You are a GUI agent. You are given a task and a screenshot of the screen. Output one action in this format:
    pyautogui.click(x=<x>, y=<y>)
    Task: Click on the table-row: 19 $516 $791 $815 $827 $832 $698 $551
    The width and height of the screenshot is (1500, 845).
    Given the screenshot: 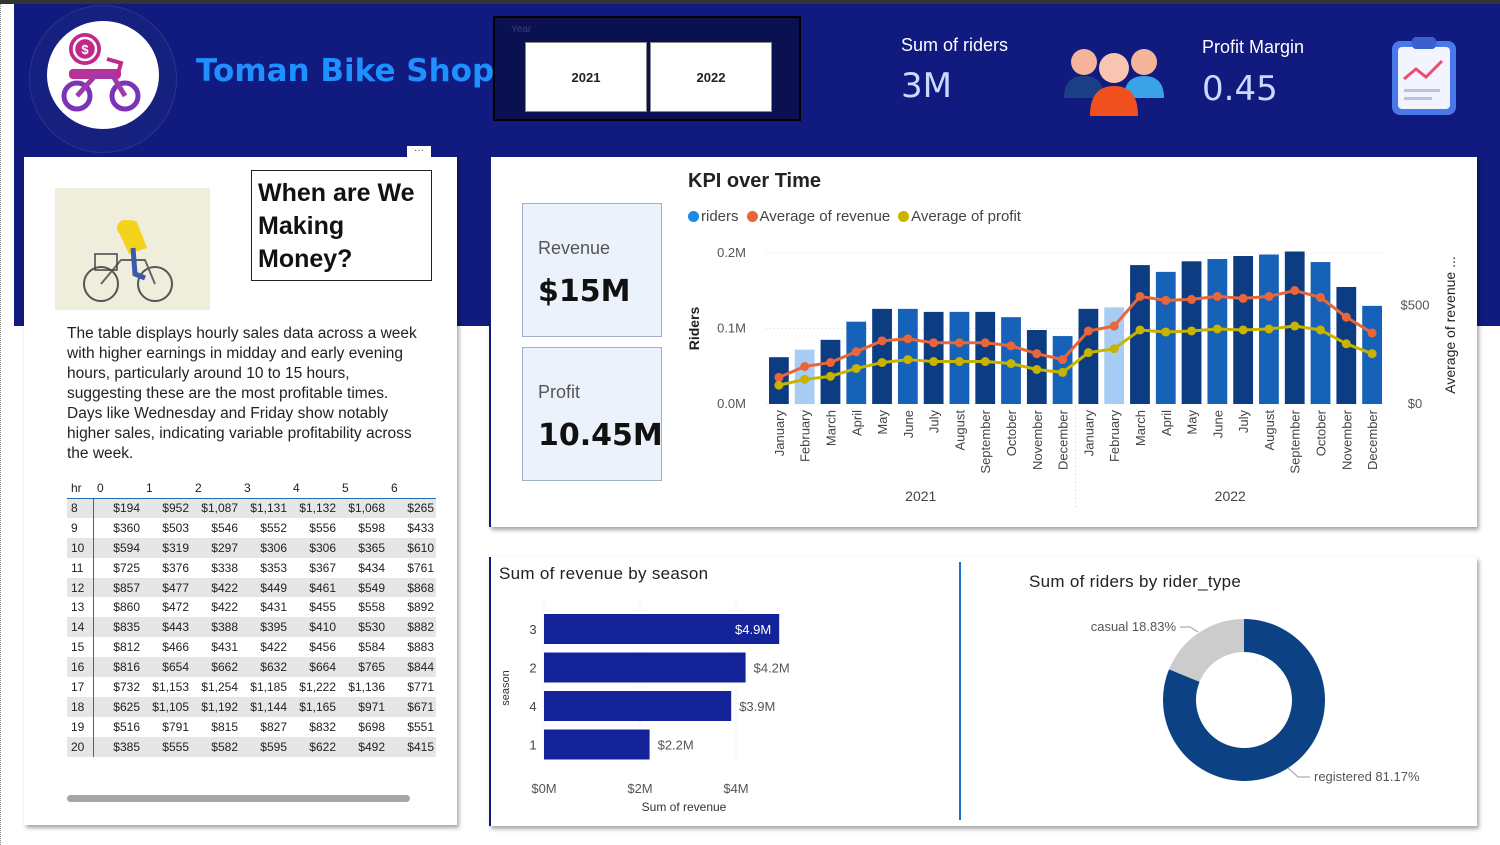 What is the action you would take?
    pyautogui.click(x=251, y=726)
    